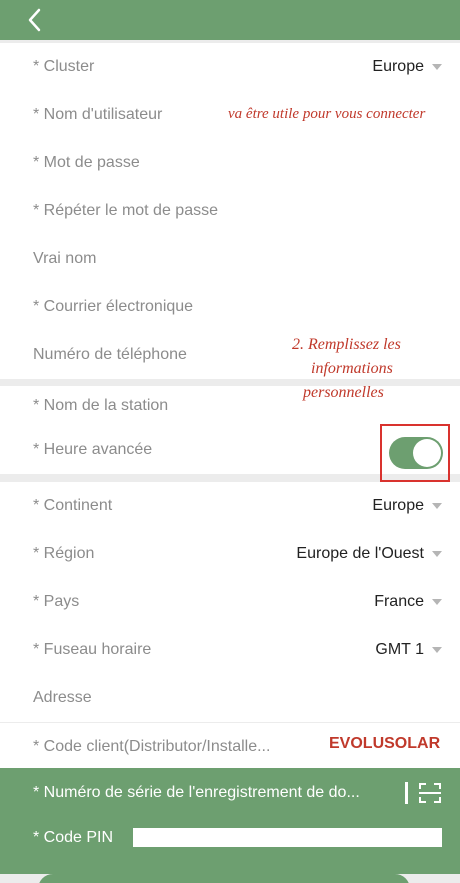 The height and width of the screenshot is (883, 460). I want to click on client-code-value: EVOLUSOLAR, so click(385, 743).